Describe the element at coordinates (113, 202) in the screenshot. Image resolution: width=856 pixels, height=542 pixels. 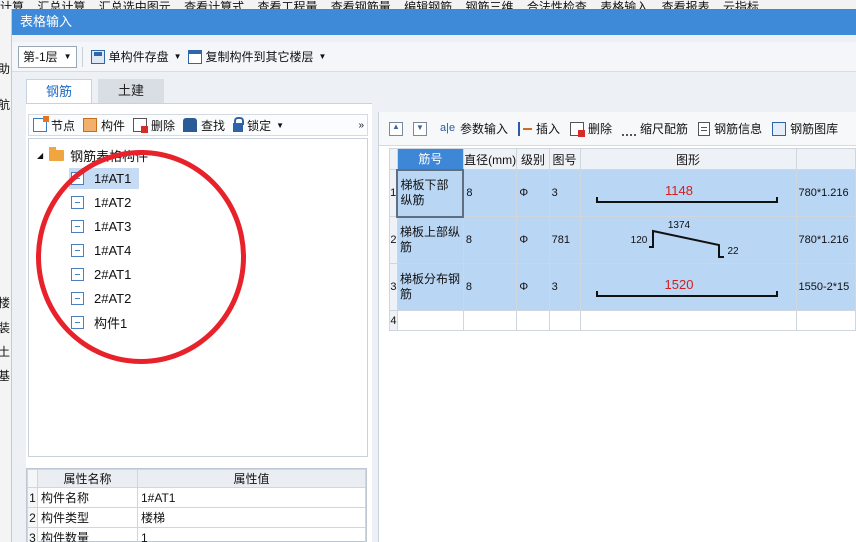
I see `tree-item-label: 1#AT2` at that location.